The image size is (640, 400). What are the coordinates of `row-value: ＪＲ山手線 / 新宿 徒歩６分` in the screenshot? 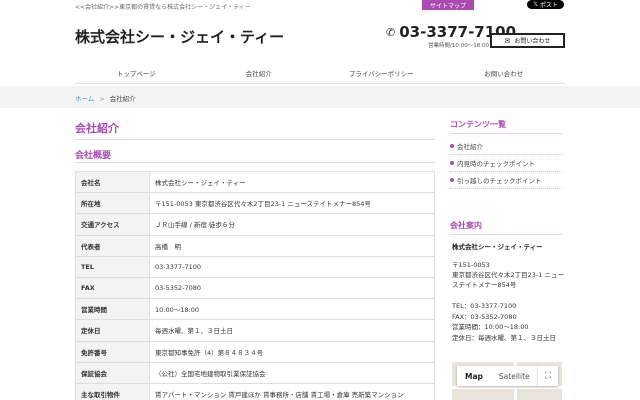 It's located at (292, 224).